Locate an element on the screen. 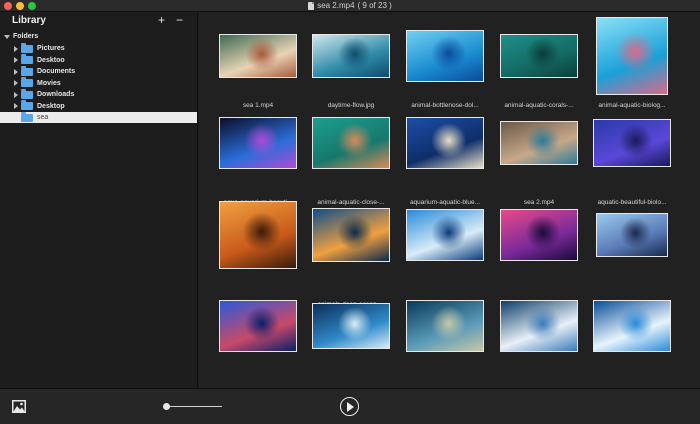 Image resolution: width=700 pixels, height=424 pixels. sidebar-item-label: Desktop is located at coordinates (51, 106).